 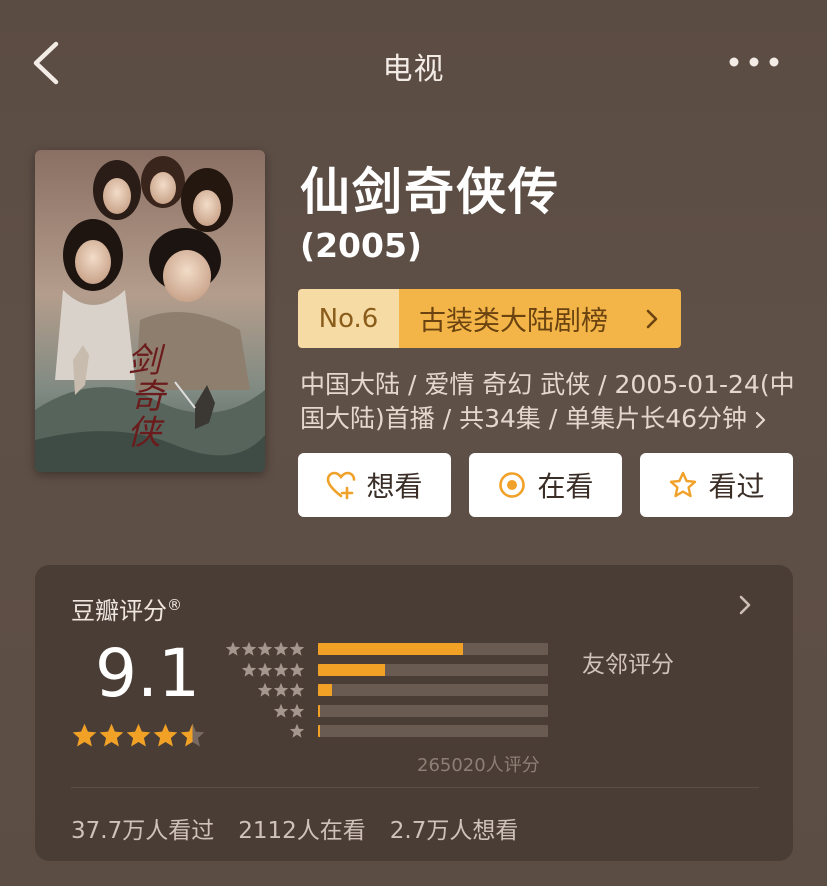 I want to click on watching-button: 在看, so click(x=545, y=485).